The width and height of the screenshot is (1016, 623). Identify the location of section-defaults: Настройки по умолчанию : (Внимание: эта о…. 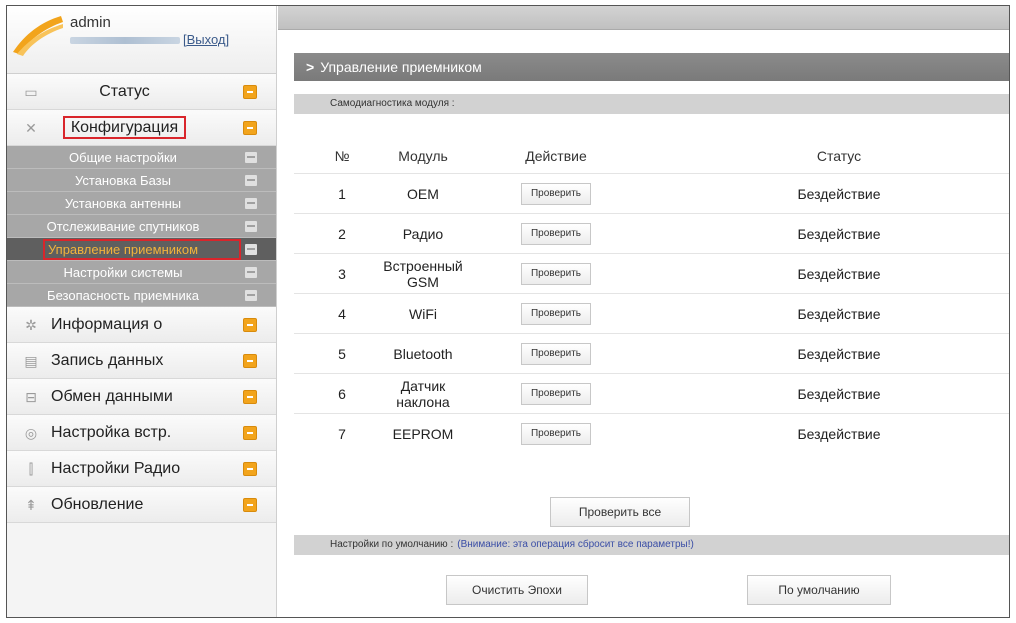
(651, 545).